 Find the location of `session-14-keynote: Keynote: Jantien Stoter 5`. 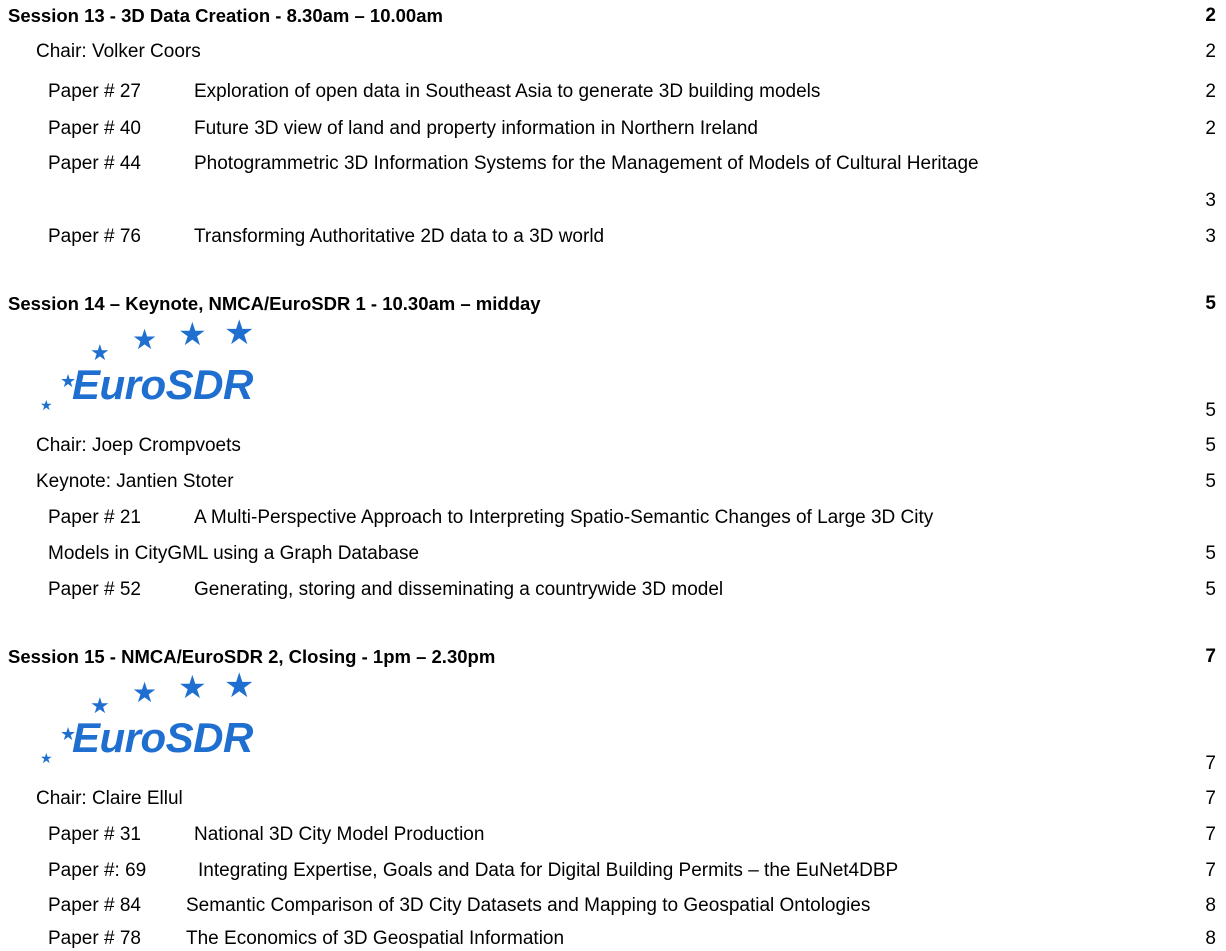

session-14-keynote: Keynote: Jantien Stoter 5 is located at coordinates (608, 482).